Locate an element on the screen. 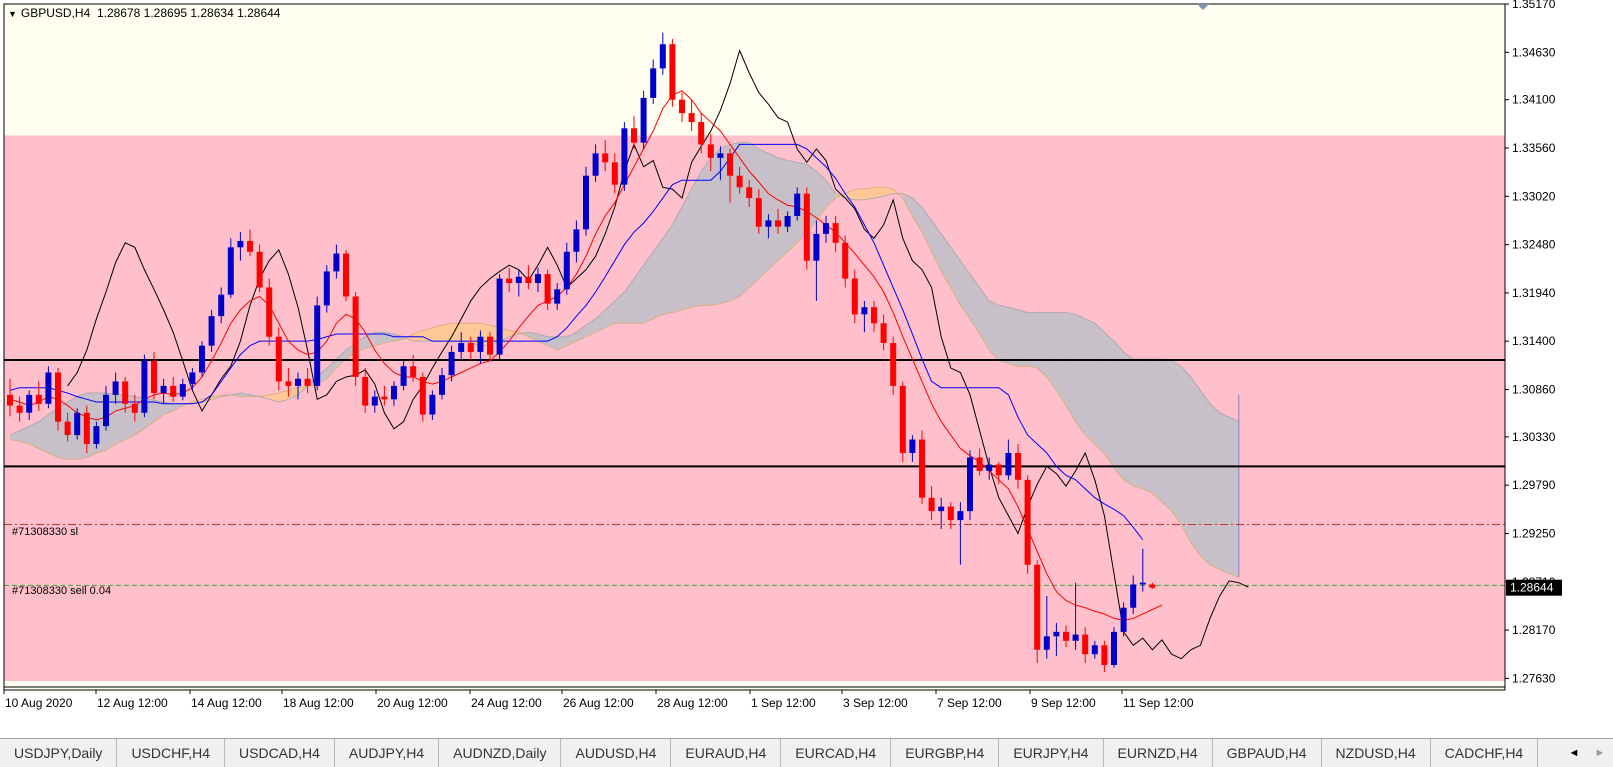  scroll-right-icon: ► is located at coordinates (1600, 753).